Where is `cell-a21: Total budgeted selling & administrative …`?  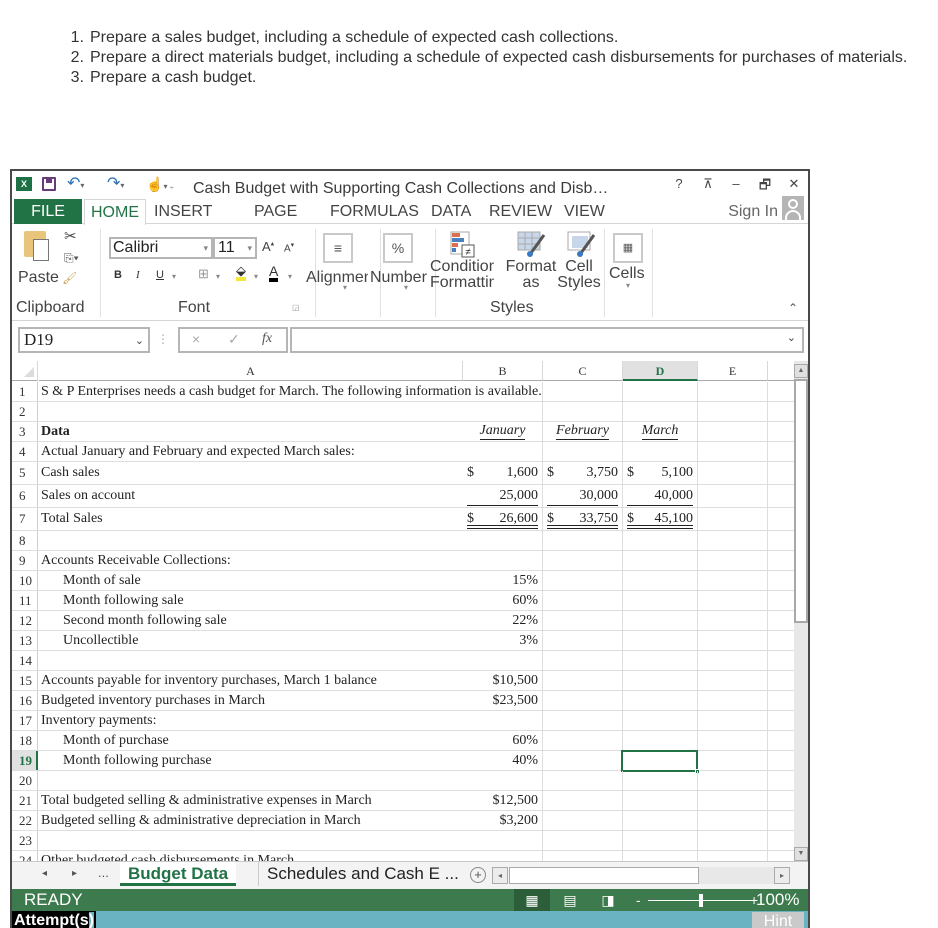 cell-a21: Total budgeted selling & administrative … is located at coordinates (251, 800).